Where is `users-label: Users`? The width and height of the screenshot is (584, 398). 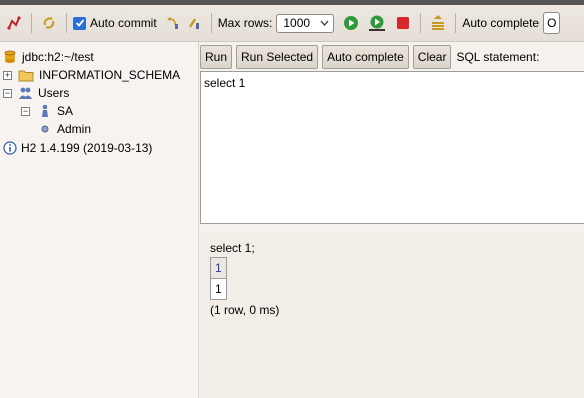 users-label: Users is located at coordinates (54, 93).